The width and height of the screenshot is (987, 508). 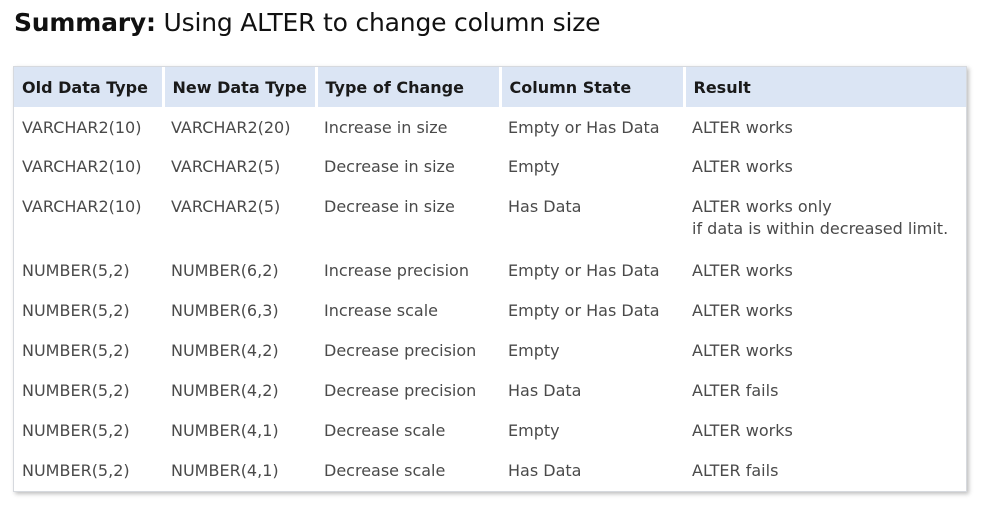 I want to click on header-result: Result, so click(x=825, y=87).